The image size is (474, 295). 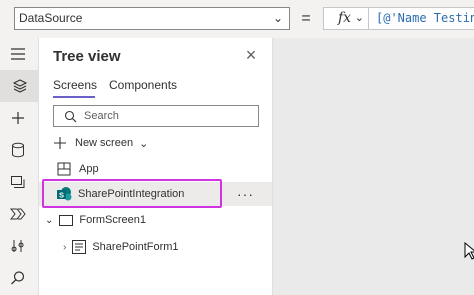 What do you see at coordinates (18, 150) in the screenshot?
I see `database-icon` at bounding box center [18, 150].